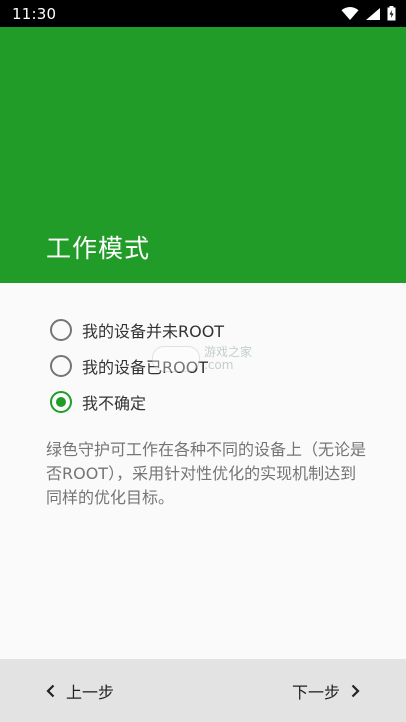 The width and height of the screenshot is (406, 722). I want to click on chevron-right-icon, so click(355, 690).